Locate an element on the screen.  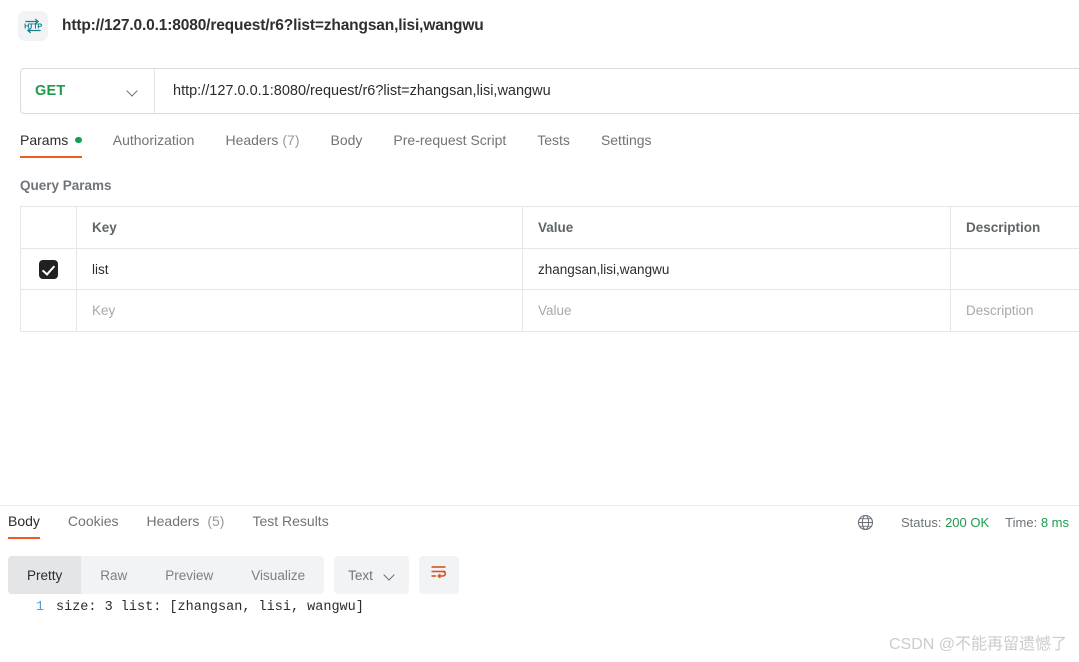
response-tab-cookies: Cookies is located at coordinates (93, 526).